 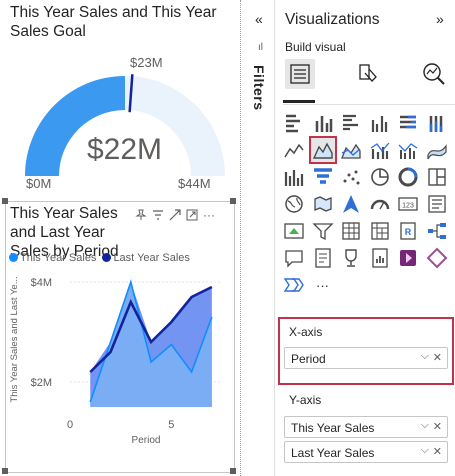 I want to click on matrix-icon-glyph, so click(x=379, y=231).